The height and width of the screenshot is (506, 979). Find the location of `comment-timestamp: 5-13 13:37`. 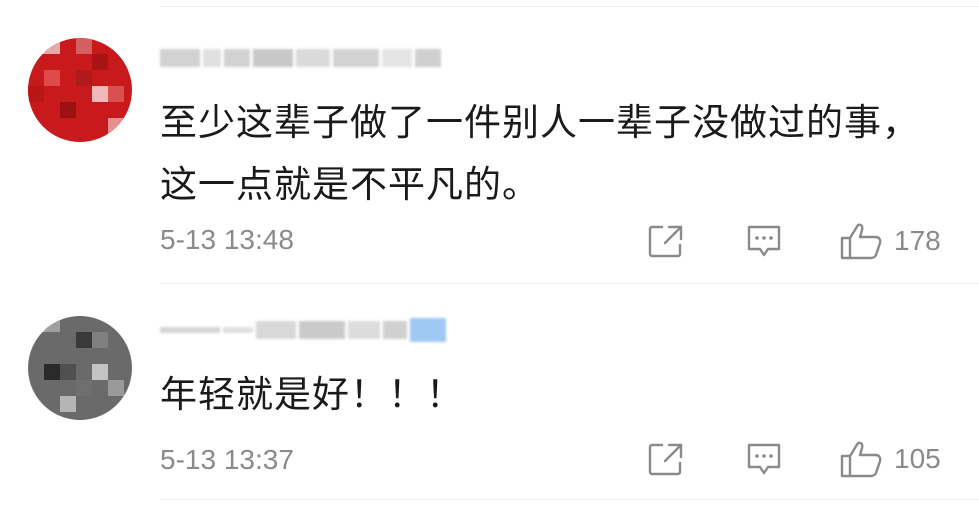

comment-timestamp: 5-13 13:37 is located at coordinates (227, 459).